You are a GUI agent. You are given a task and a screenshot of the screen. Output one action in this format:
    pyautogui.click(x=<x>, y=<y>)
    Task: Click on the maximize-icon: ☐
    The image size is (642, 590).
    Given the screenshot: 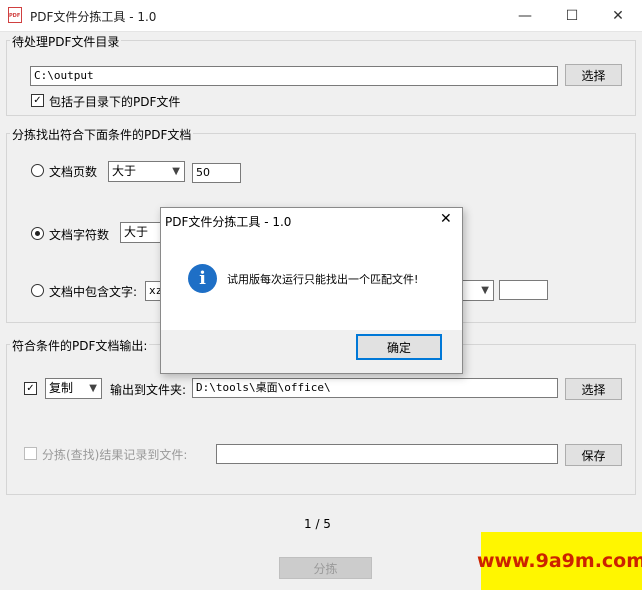 What is the action you would take?
    pyautogui.click(x=572, y=15)
    